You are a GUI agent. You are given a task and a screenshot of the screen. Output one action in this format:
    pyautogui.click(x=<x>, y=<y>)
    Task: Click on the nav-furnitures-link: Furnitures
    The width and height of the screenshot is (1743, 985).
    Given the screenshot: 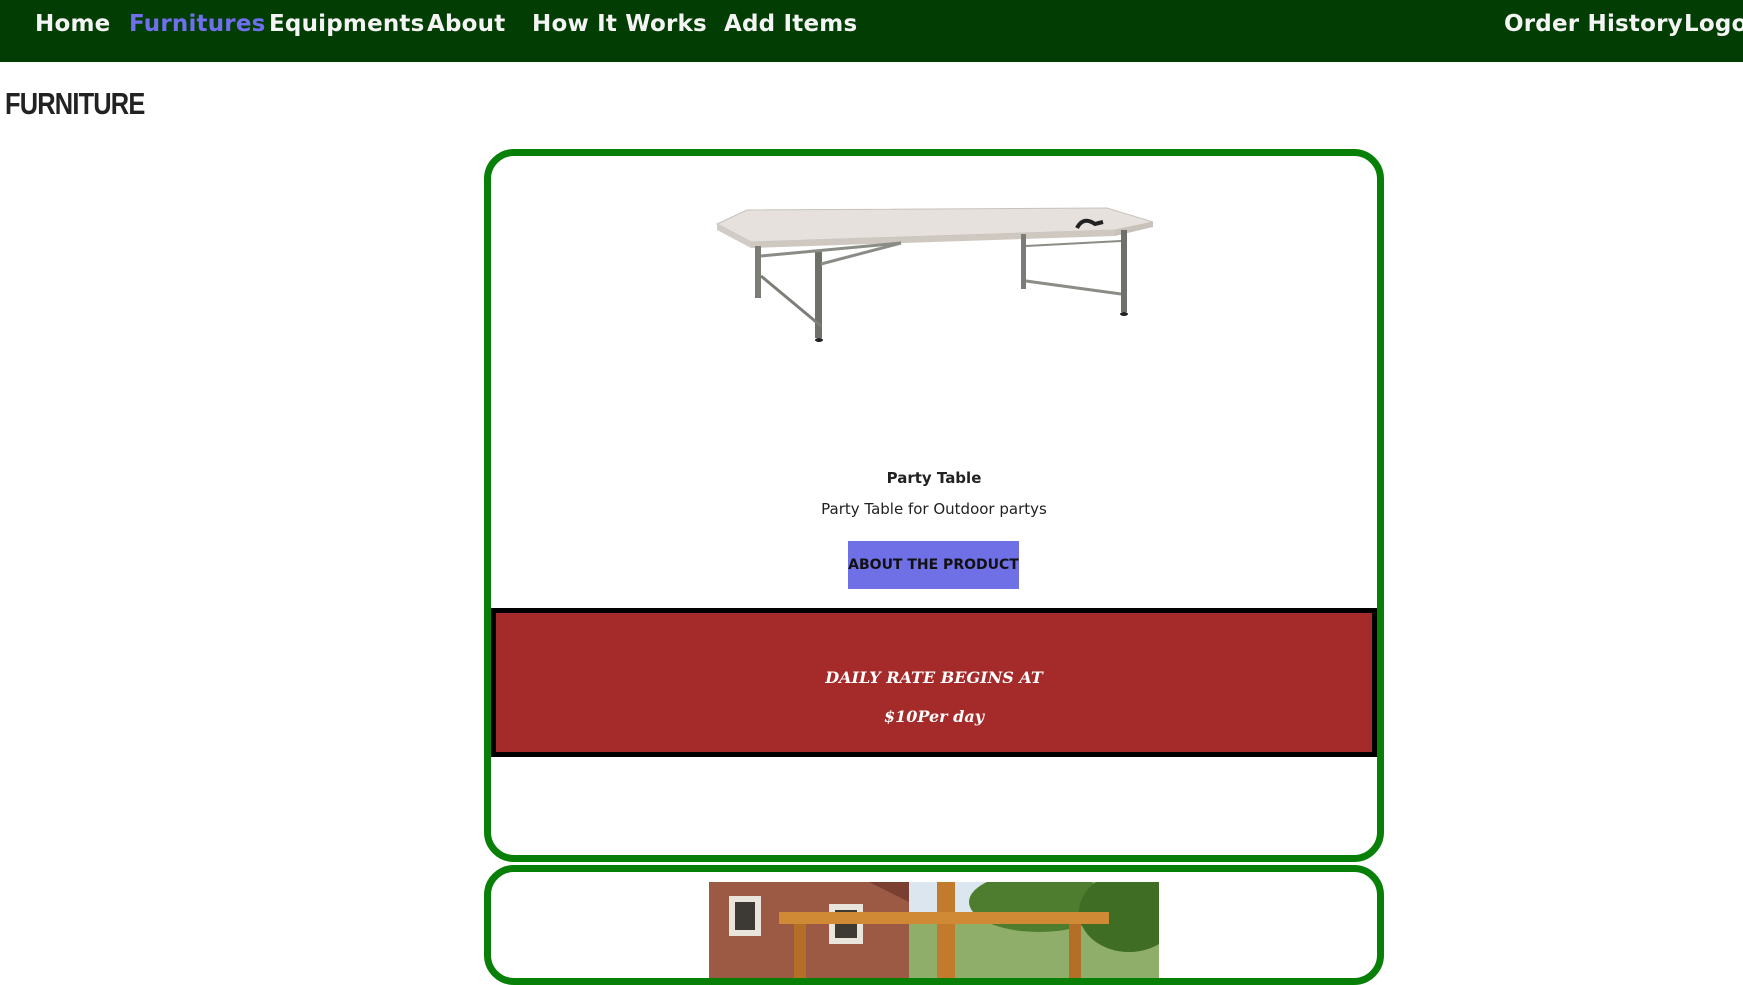 What is the action you would take?
    pyautogui.click(x=197, y=24)
    